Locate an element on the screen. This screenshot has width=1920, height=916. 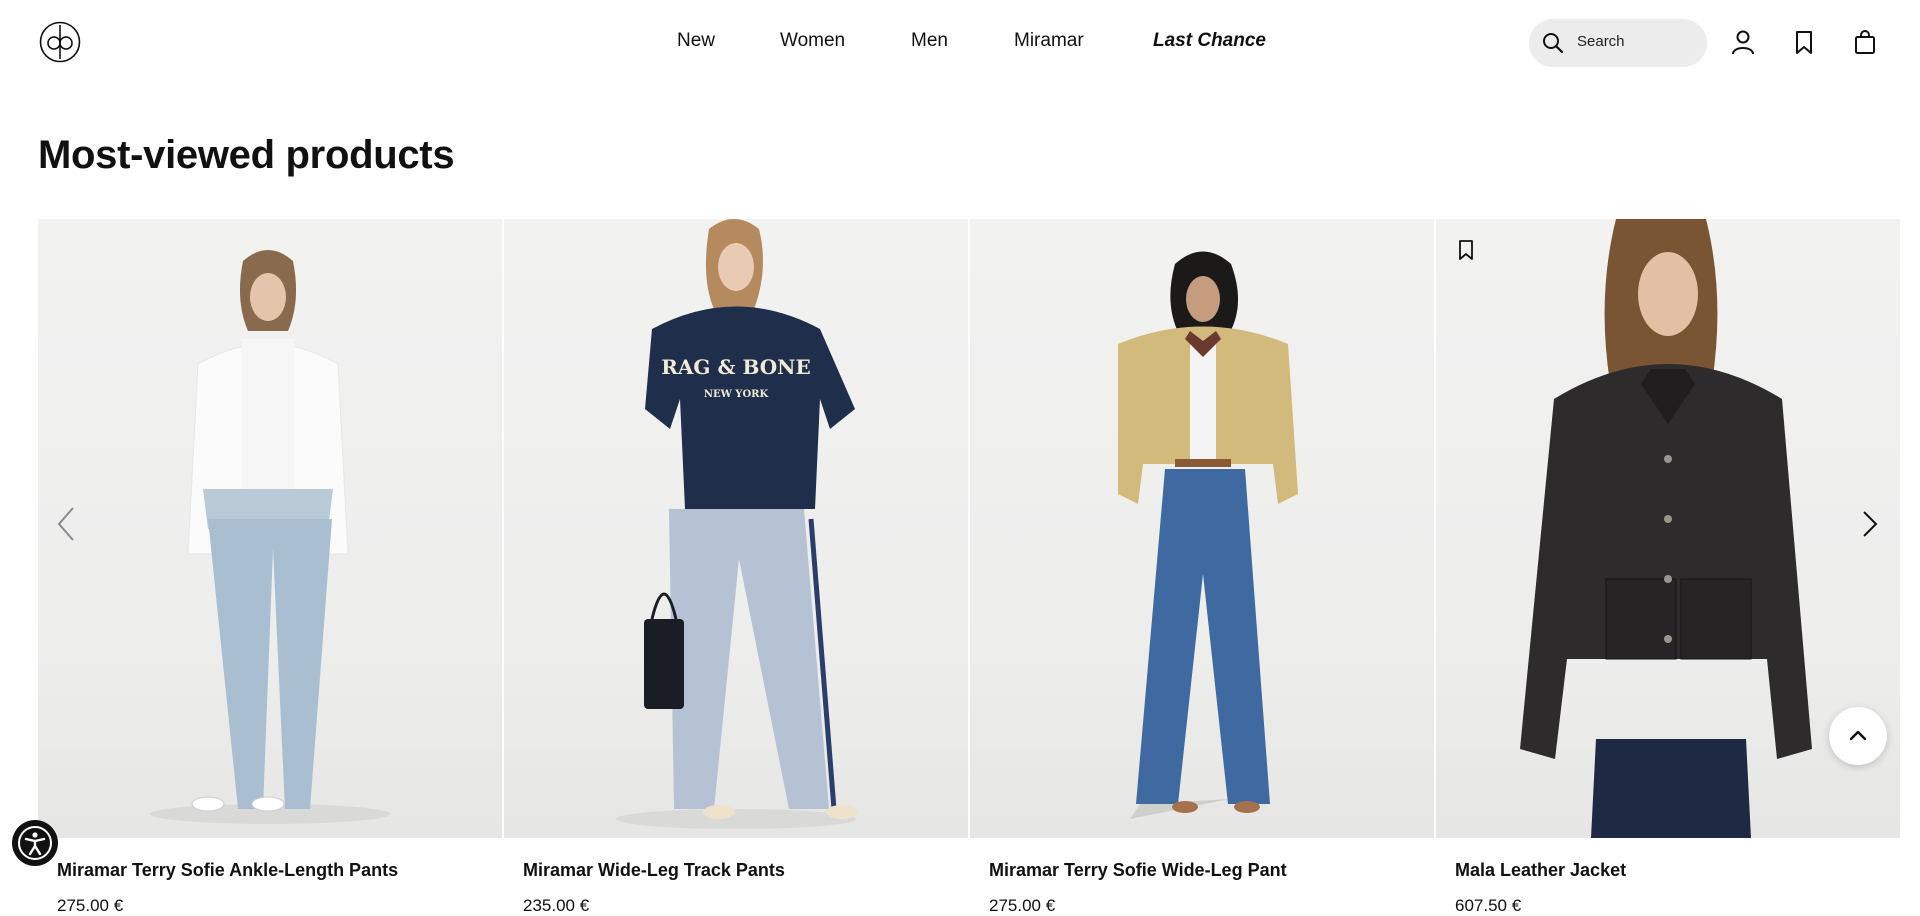
svg-text: RAG & BONE is located at coordinates (735, 367).